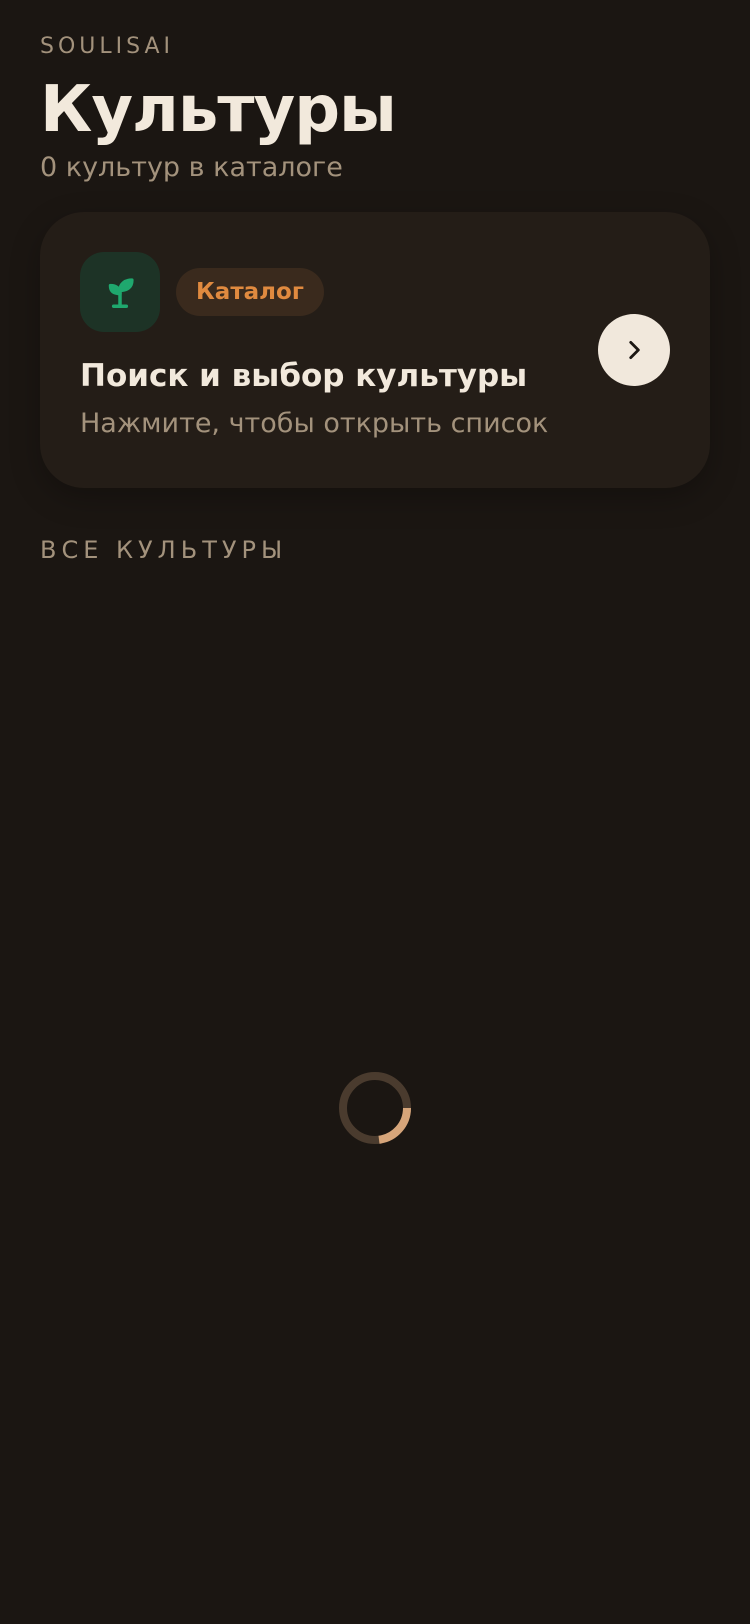 The image size is (750, 1624). What do you see at coordinates (164, 550) in the screenshot?
I see `all-cultures-section-label: ВСЕ КУЛЬТУРЫ` at bounding box center [164, 550].